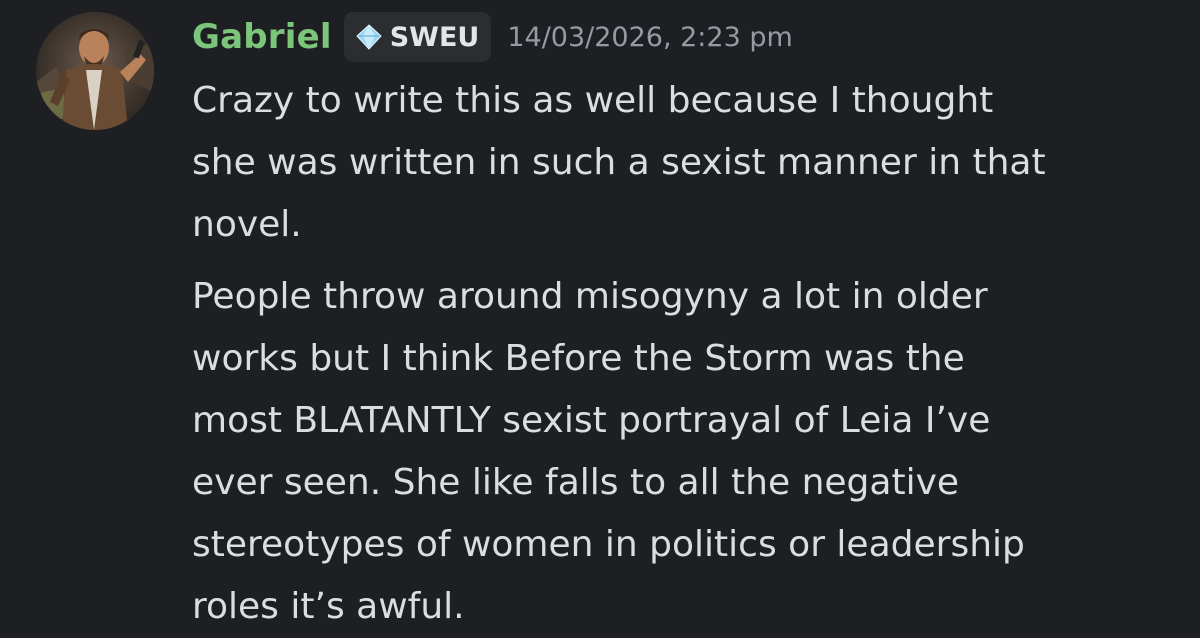 This screenshot has width=1200, height=638. I want to click on message-header: Gabriel SWEU 14/03/2026, 2:23 pm, so click(686, 35).